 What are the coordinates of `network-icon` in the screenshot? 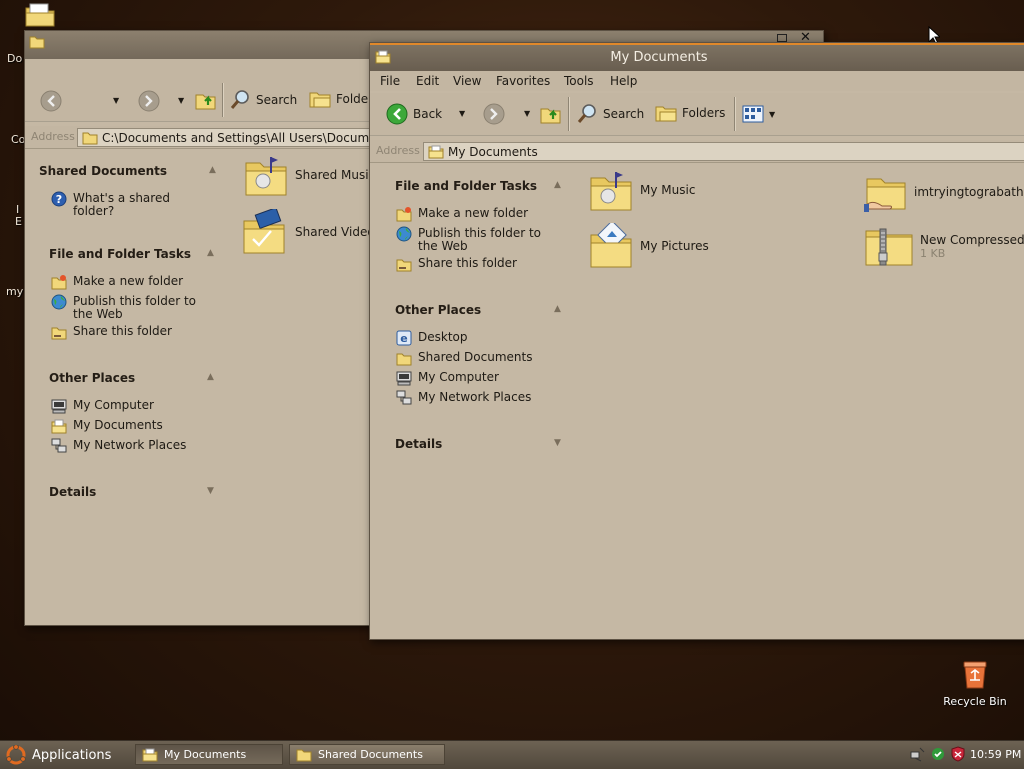 It's located at (59, 446).